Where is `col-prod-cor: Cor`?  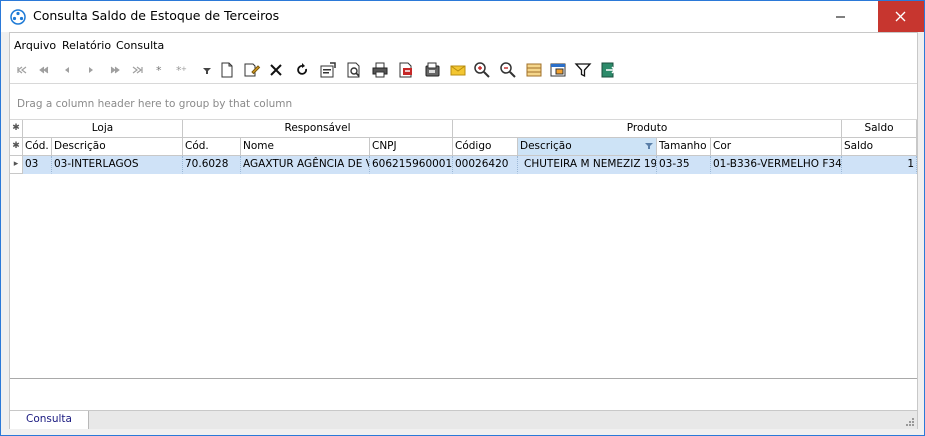 col-prod-cor: Cor is located at coordinates (776, 147).